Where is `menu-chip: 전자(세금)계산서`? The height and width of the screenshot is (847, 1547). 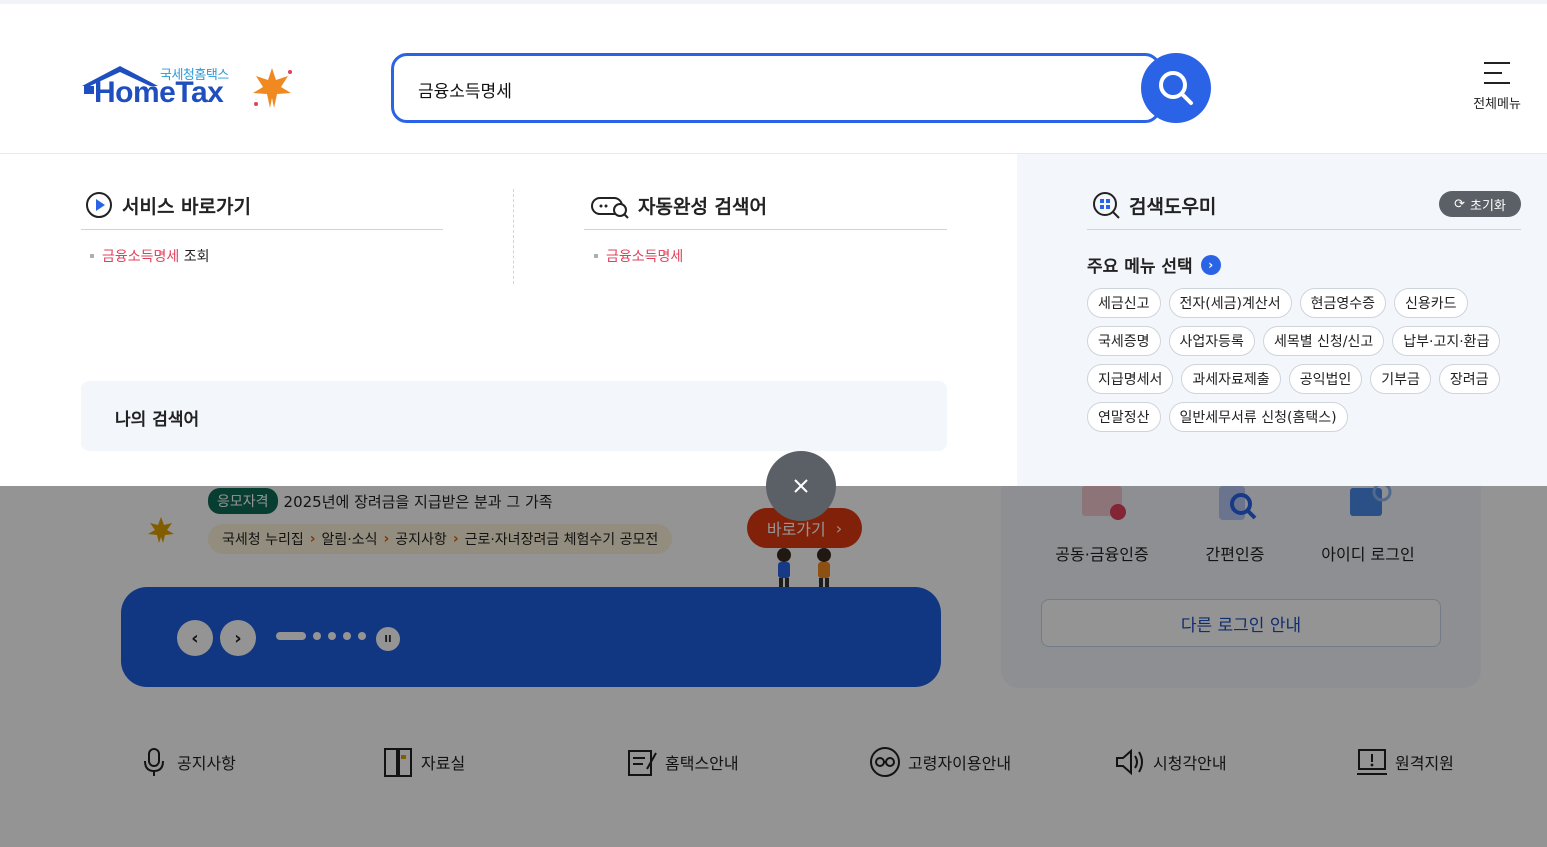 menu-chip: 전자(세금)계산서 is located at coordinates (1230, 303).